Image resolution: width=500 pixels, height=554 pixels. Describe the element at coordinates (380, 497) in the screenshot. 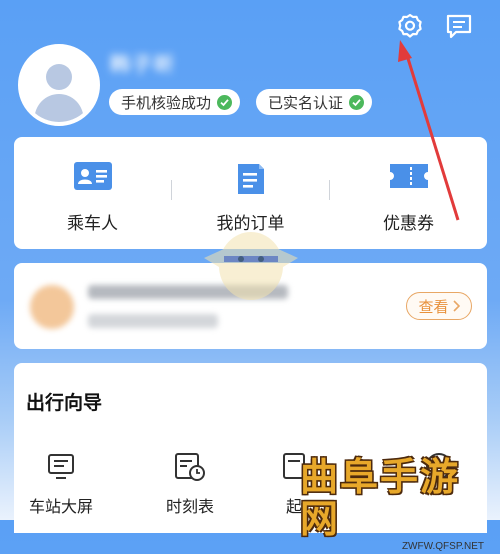

I see `watermark-title: 曲阜手游网` at that location.